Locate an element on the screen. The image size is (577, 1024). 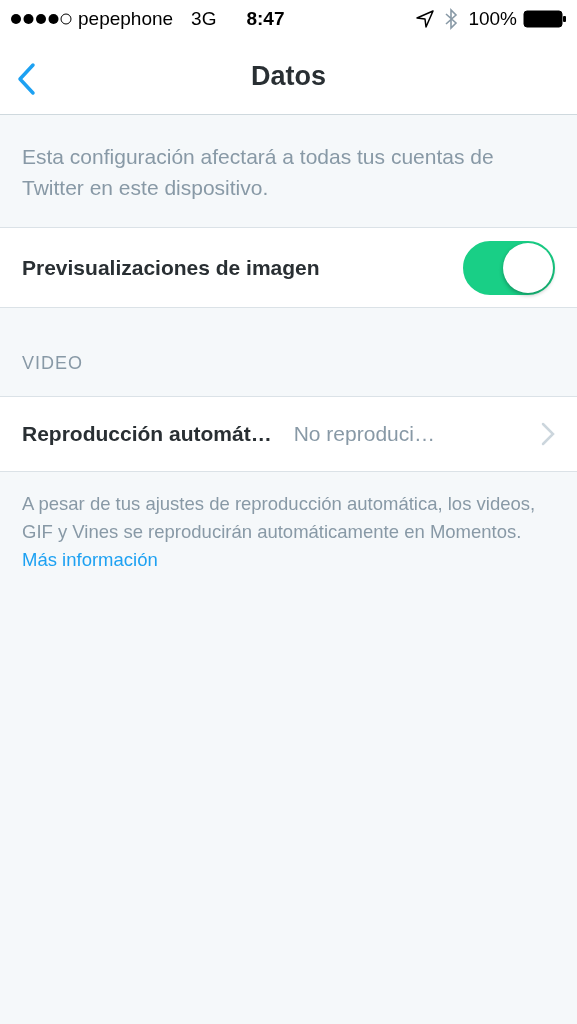
chevron-right-icon is located at coordinates (548, 434).